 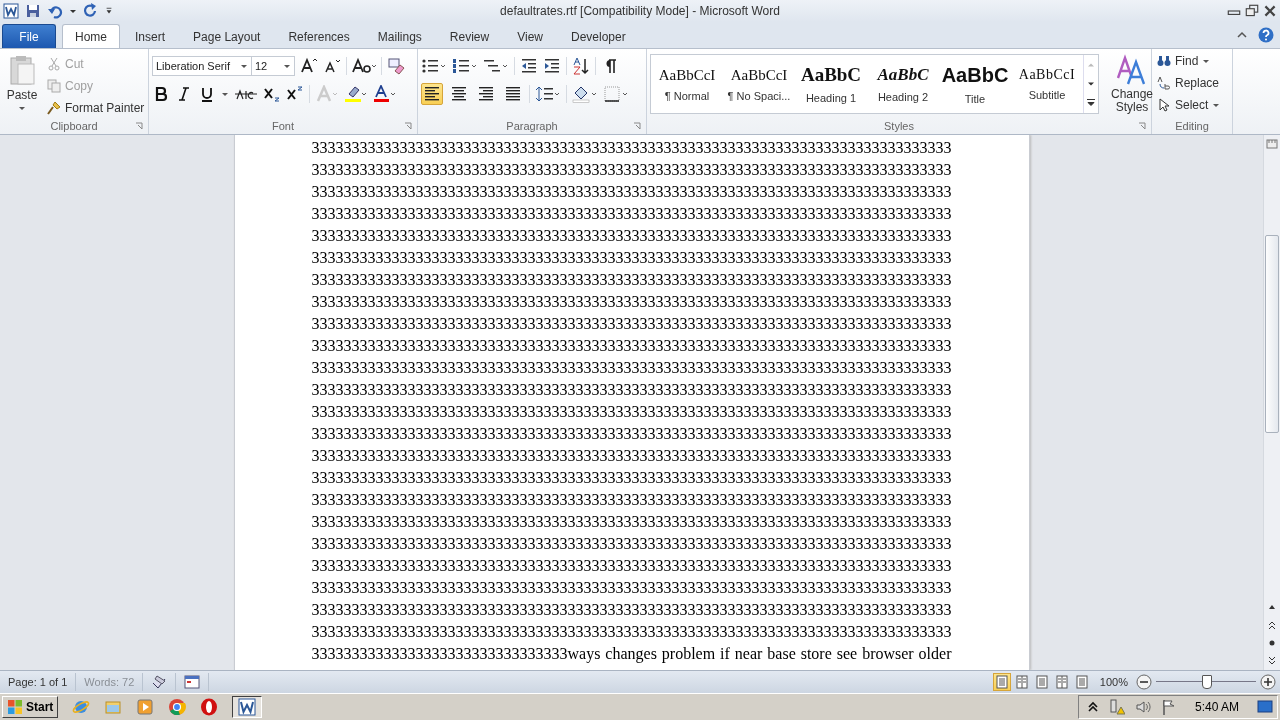 I want to click on scissors-icon, so click(x=54, y=64).